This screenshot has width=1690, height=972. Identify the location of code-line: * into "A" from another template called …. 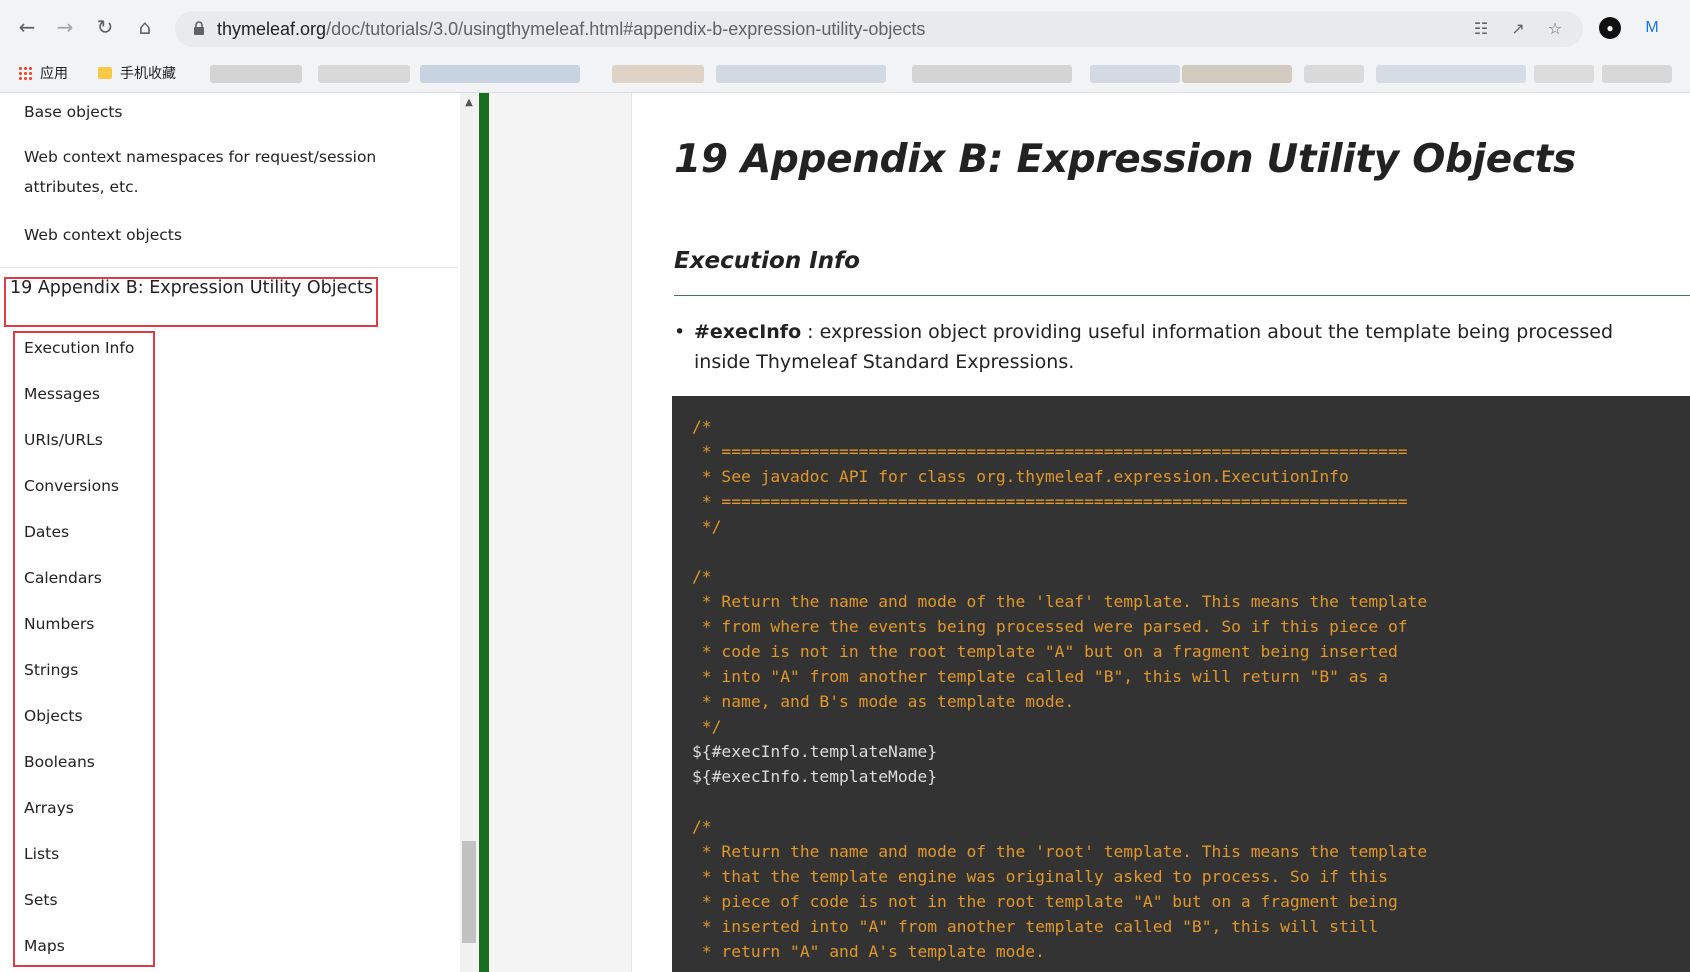
(1040, 676).